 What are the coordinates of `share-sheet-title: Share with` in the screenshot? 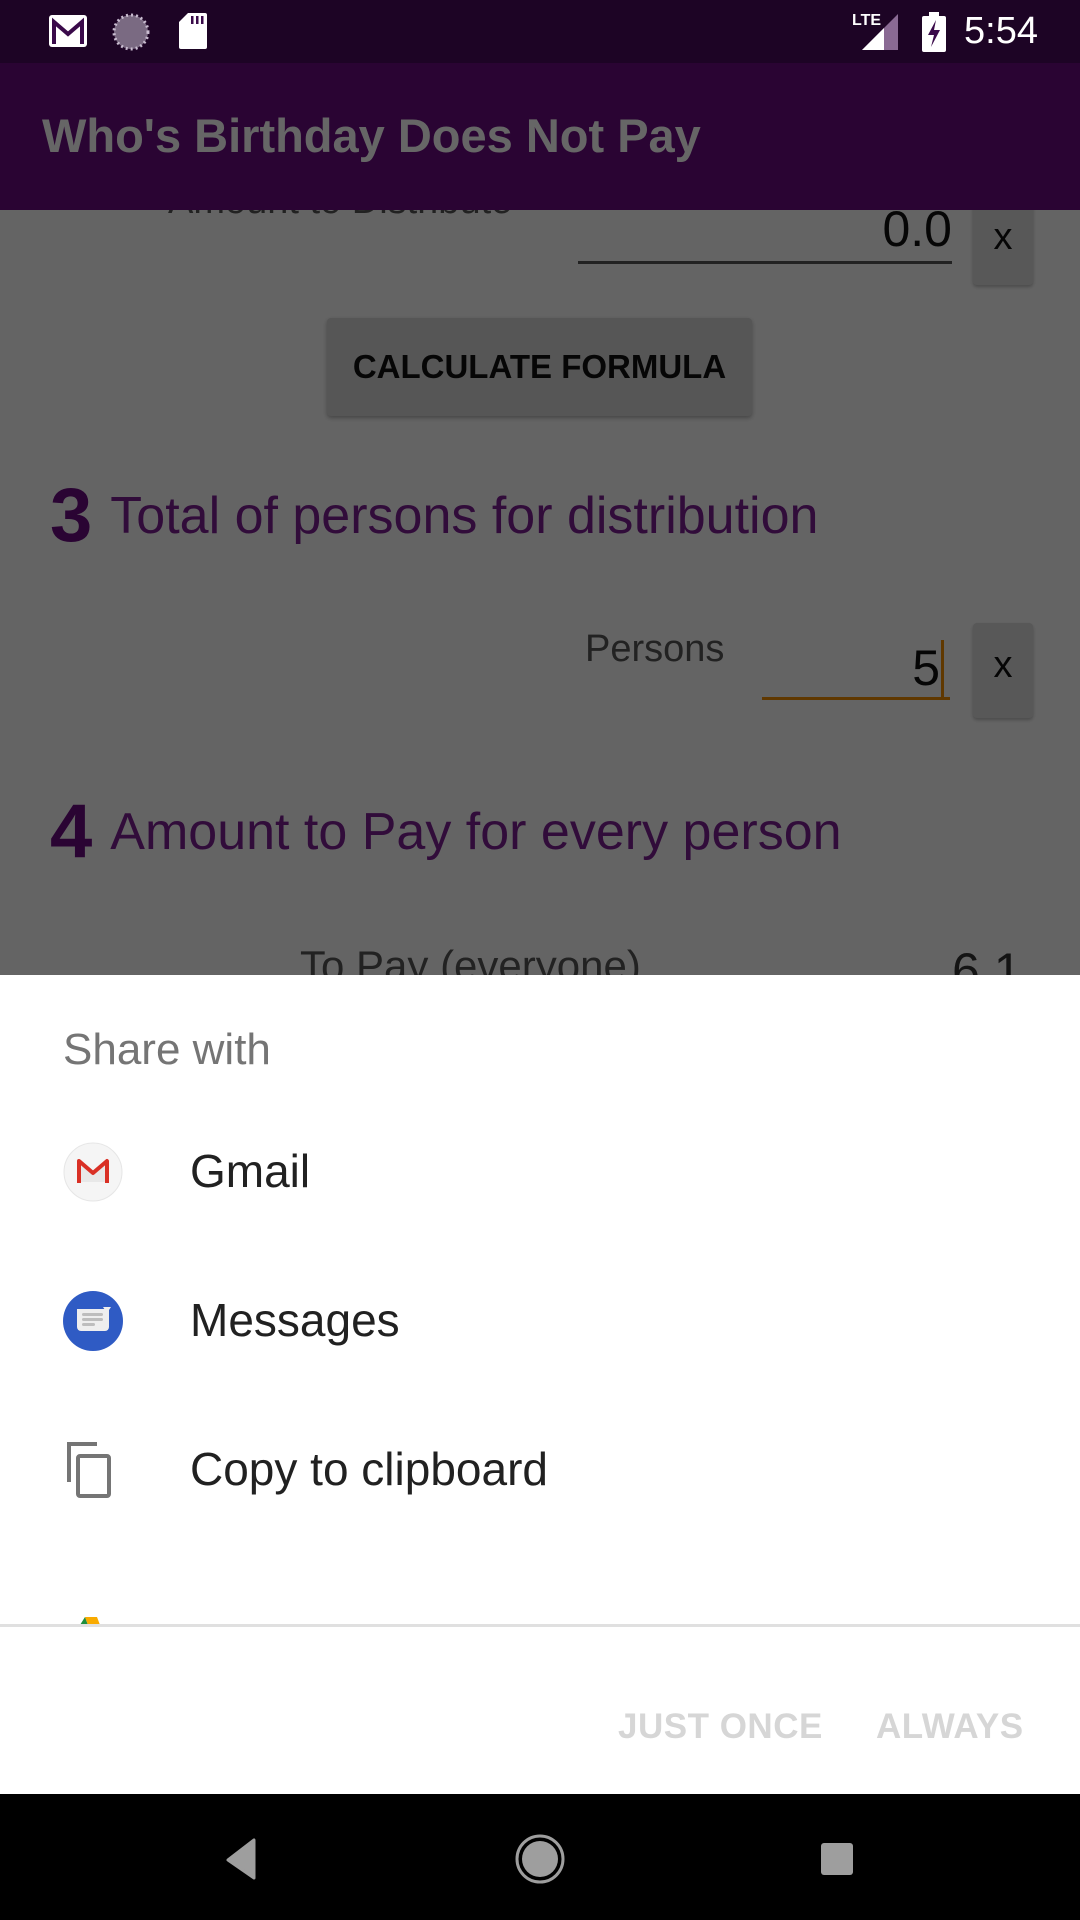 It's located at (167, 1049).